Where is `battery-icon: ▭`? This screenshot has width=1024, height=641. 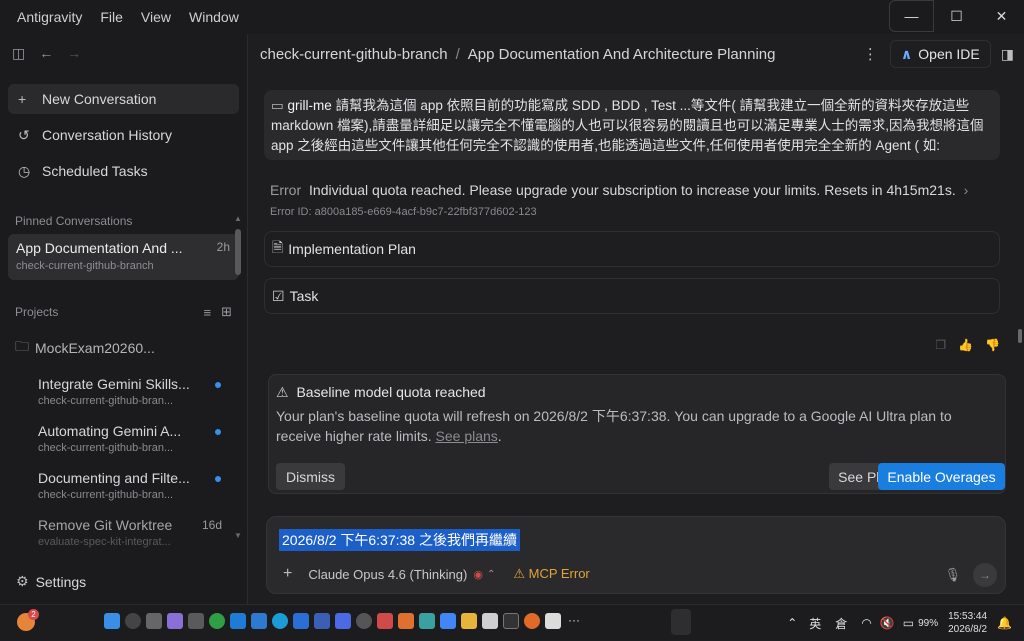 battery-icon: ▭ is located at coordinates (908, 623).